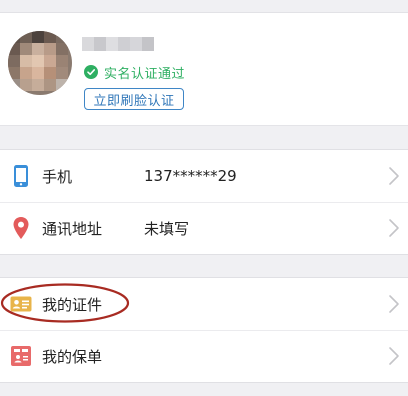 The width and height of the screenshot is (408, 396). Describe the element at coordinates (40, 63) in the screenshot. I see `avatar` at that location.